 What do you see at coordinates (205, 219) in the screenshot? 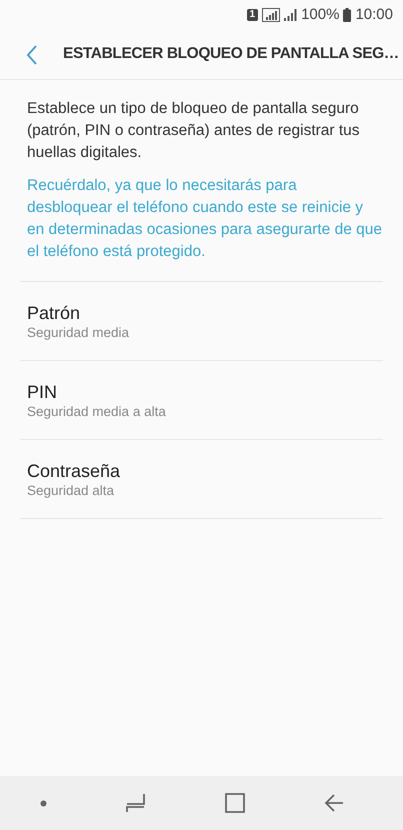
I see `note-text: Recuérdalo, ya que lo necesitarás para desbloquear el teléfono cuando este se reinicie y en determinadas ocasiones para asegurarte de que el teléfono está protegido.` at bounding box center [205, 219].